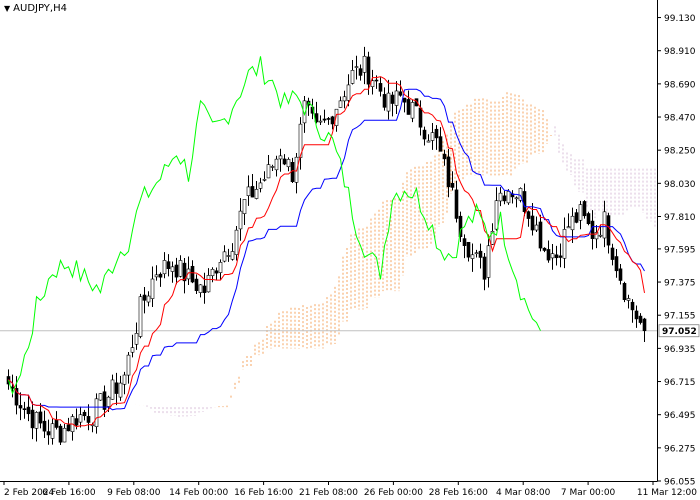  Describe the element at coordinates (680, 449) in the screenshot. I see `y-tick-label: 96.275` at that location.